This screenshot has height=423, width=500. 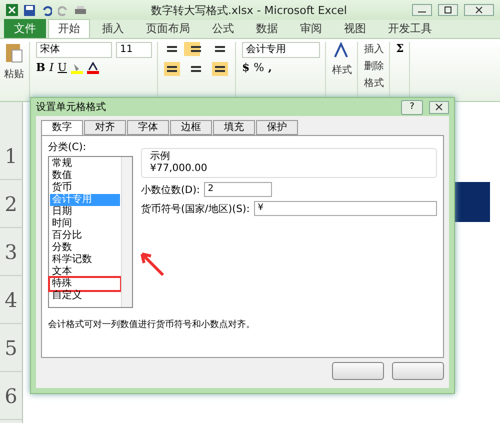 What do you see at coordinates (113, 28) in the screenshot?
I see `ribbon-tab: 插入` at bounding box center [113, 28].